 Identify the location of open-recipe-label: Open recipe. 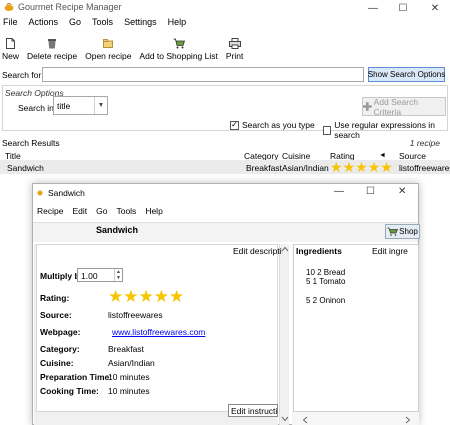
(108, 56).